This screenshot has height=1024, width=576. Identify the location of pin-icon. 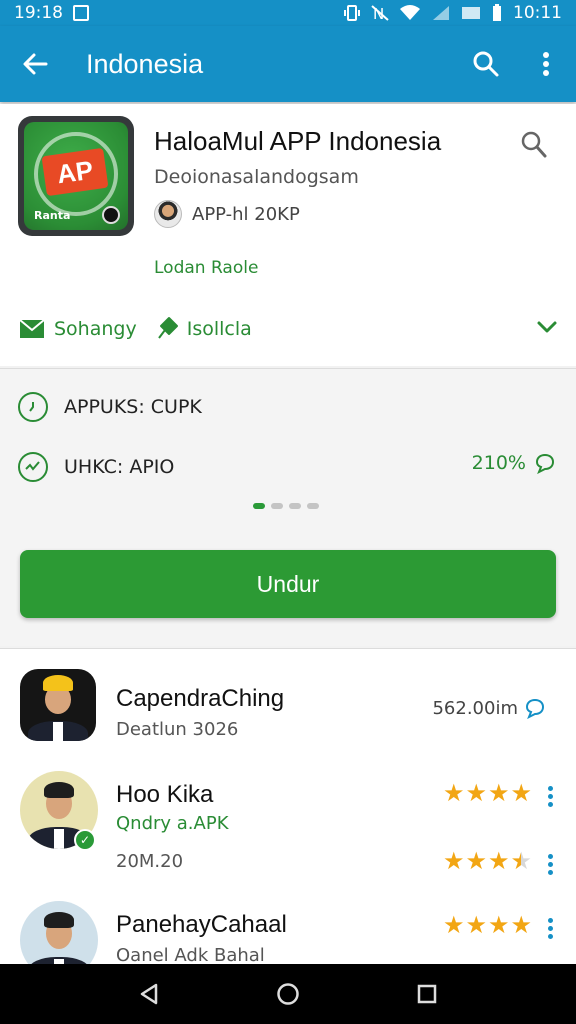
(167, 328).